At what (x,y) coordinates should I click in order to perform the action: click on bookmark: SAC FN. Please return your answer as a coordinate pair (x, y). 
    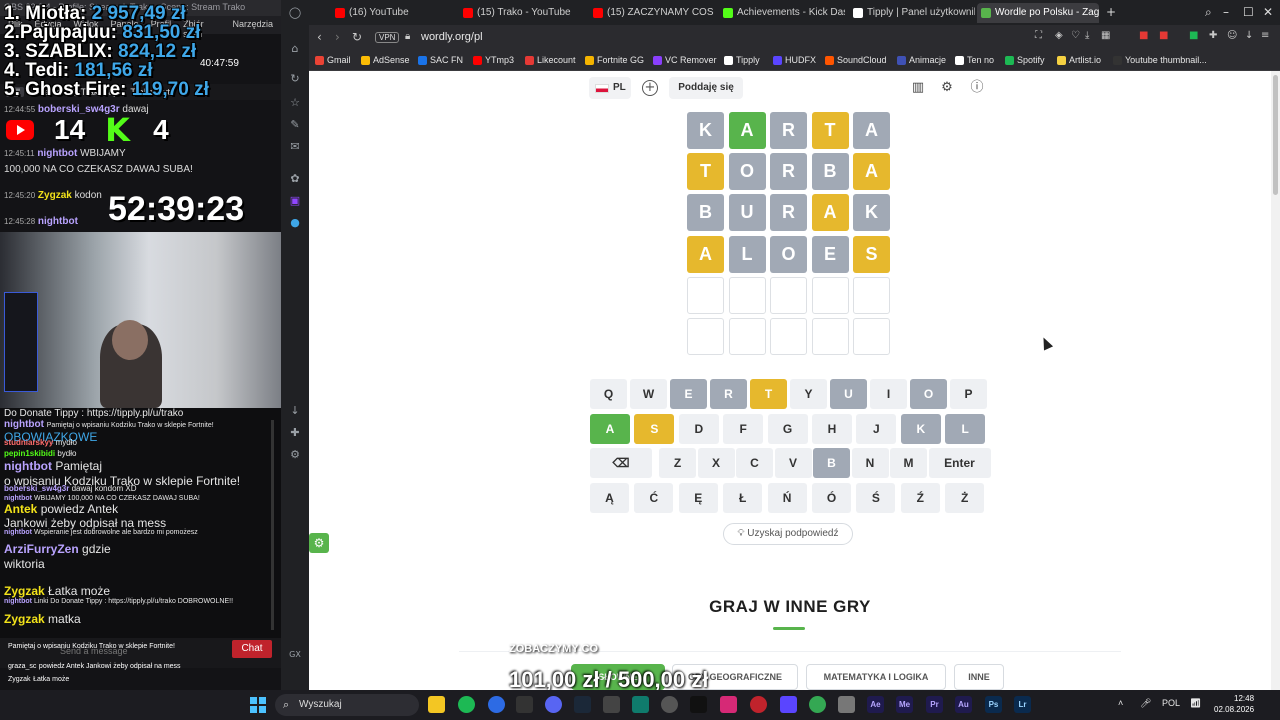
    Looking at the image, I should click on (440, 60).